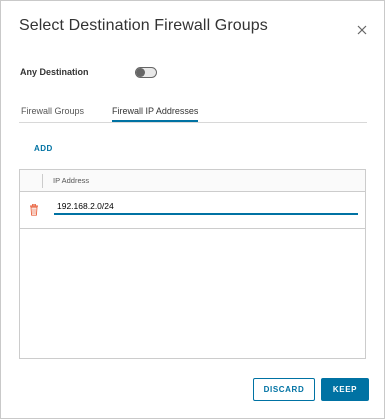 Image resolution: width=385 pixels, height=419 pixels. What do you see at coordinates (345, 389) in the screenshot?
I see `keep-button: KEEP` at bounding box center [345, 389].